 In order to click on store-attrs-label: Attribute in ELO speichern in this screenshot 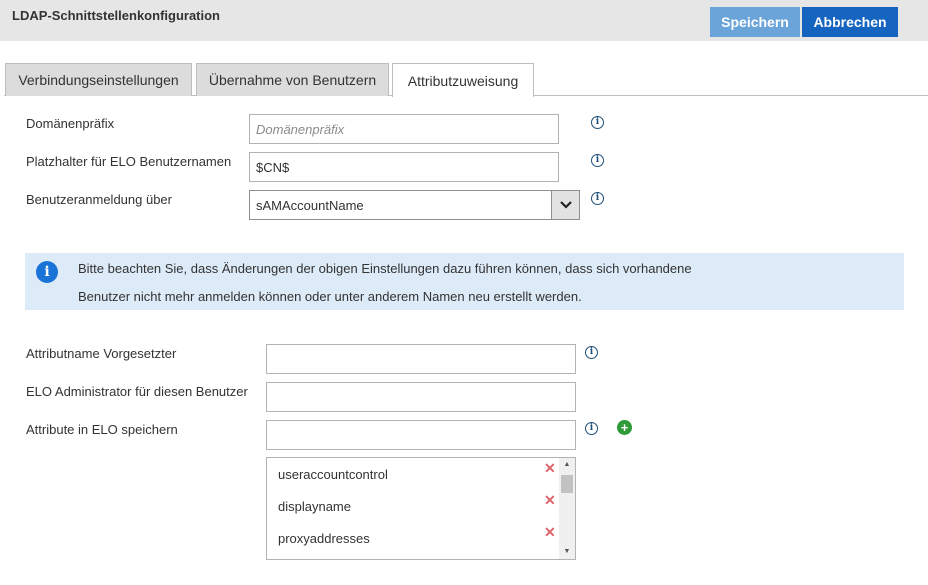, I will do `click(102, 429)`.